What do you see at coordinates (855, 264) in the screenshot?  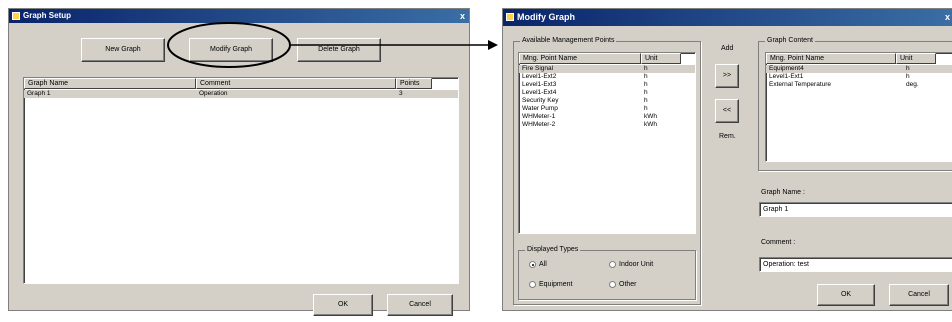 I see `comment-field: Operation: test` at bounding box center [855, 264].